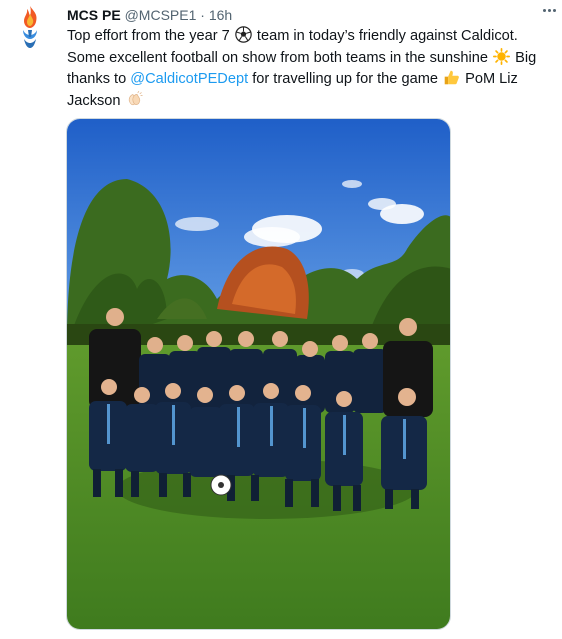  I want to click on timestamp: 16h, so click(220, 15).